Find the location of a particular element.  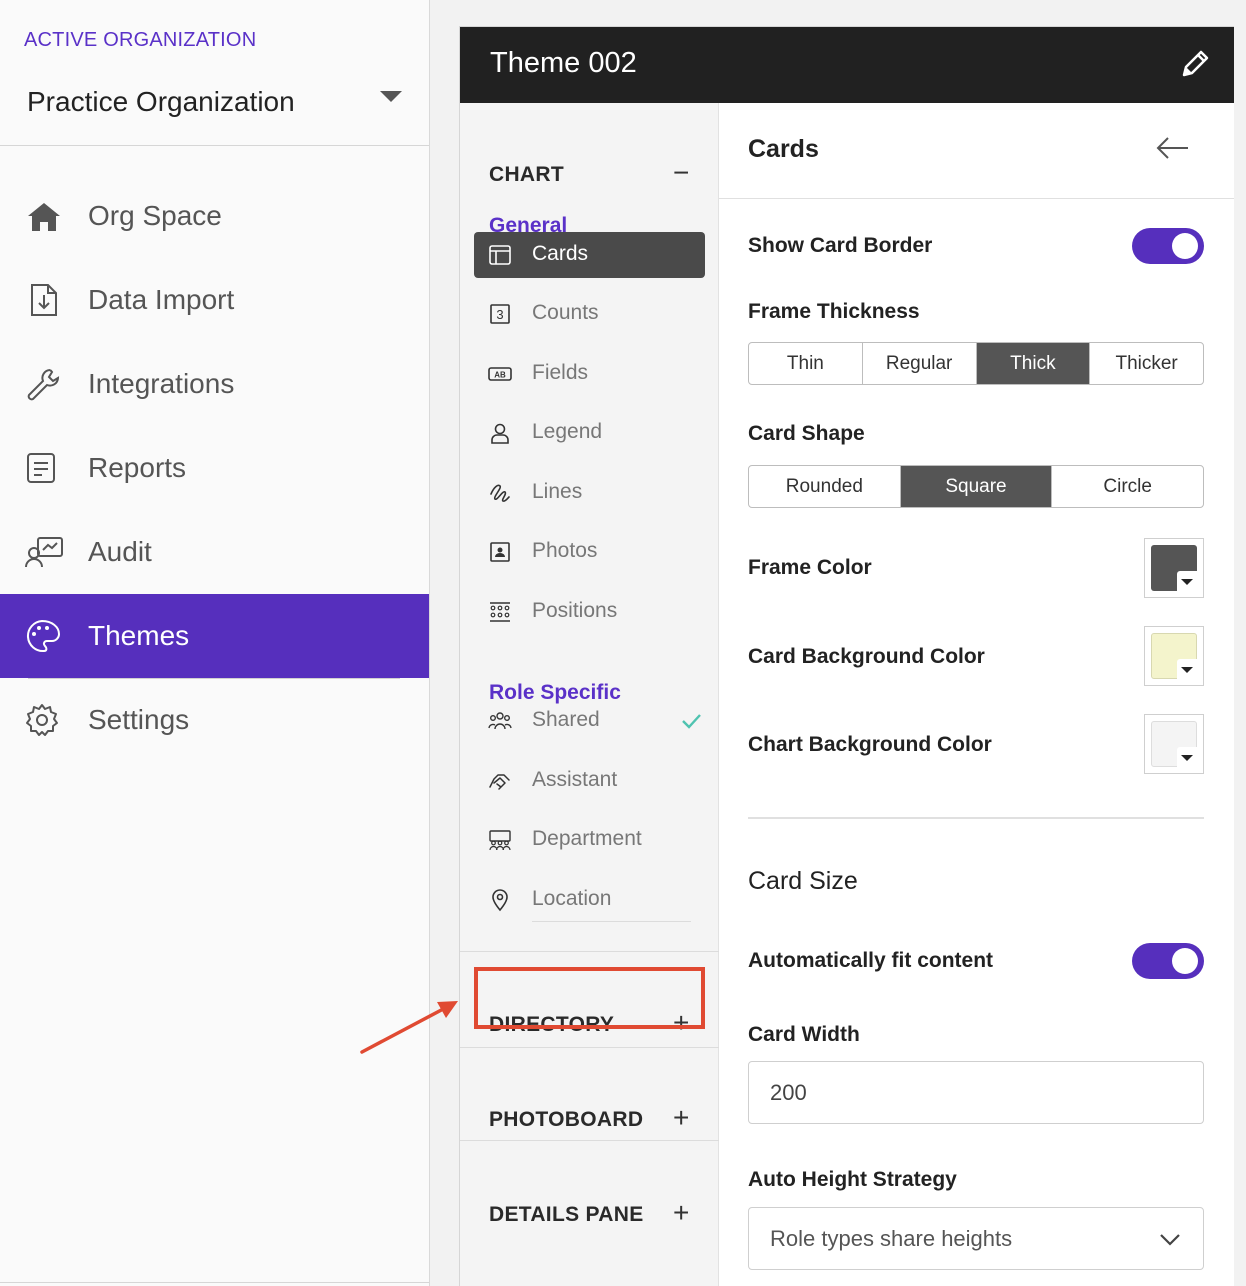

subnav-item-counts: 3 Counts is located at coordinates (589, 314).